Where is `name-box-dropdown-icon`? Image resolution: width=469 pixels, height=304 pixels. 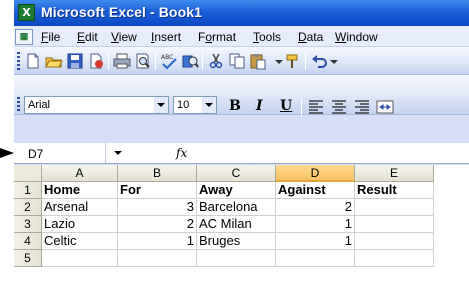 name-box-dropdown-icon is located at coordinates (118, 153).